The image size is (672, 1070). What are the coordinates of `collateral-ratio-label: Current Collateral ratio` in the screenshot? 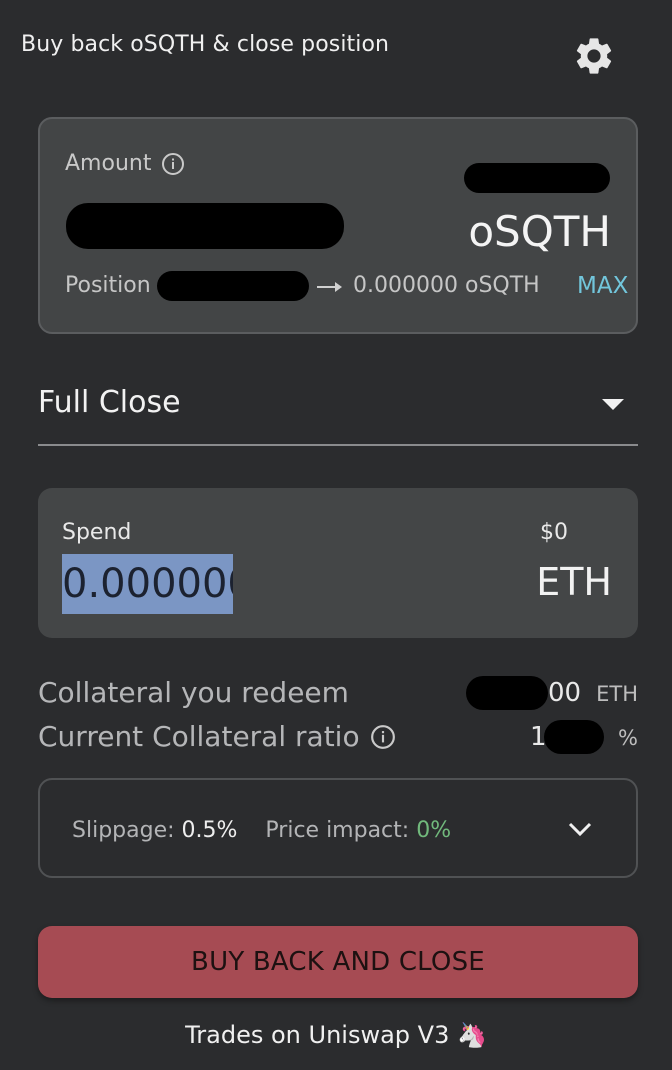 It's located at (217, 736).